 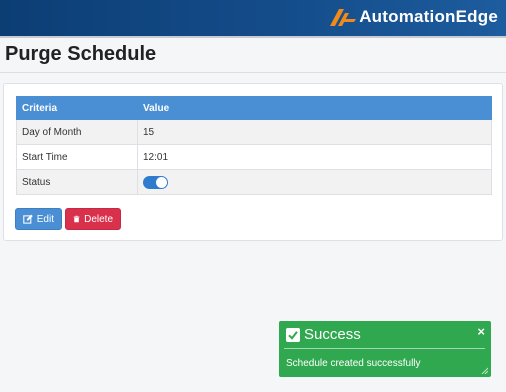 I want to click on brand: AutomationEdge, so click(x=413, y=17).